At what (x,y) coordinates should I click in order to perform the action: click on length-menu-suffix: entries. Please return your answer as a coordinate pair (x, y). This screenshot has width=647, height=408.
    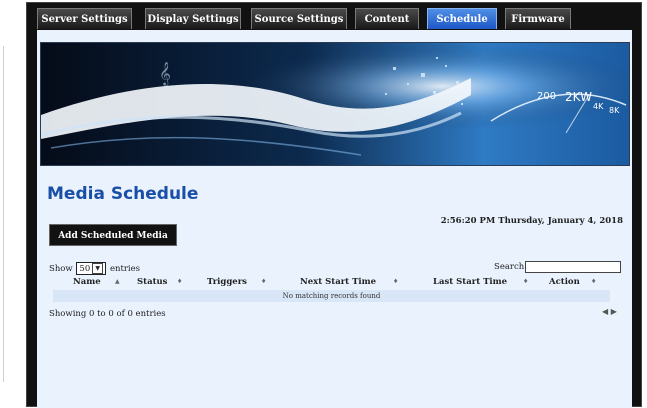
    Looking at the image, I should click on (125, 269).